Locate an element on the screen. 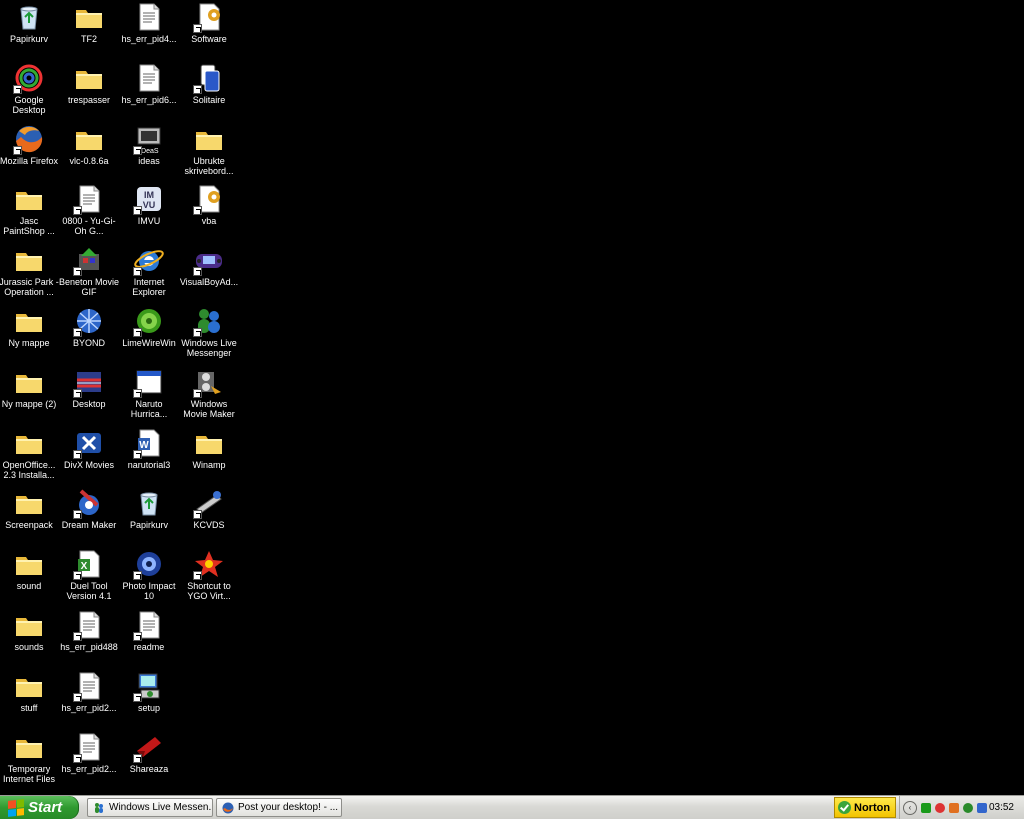 The width and height of the screenshot is (1024, 819). beneton-icon is located at coordinates (89, 260).